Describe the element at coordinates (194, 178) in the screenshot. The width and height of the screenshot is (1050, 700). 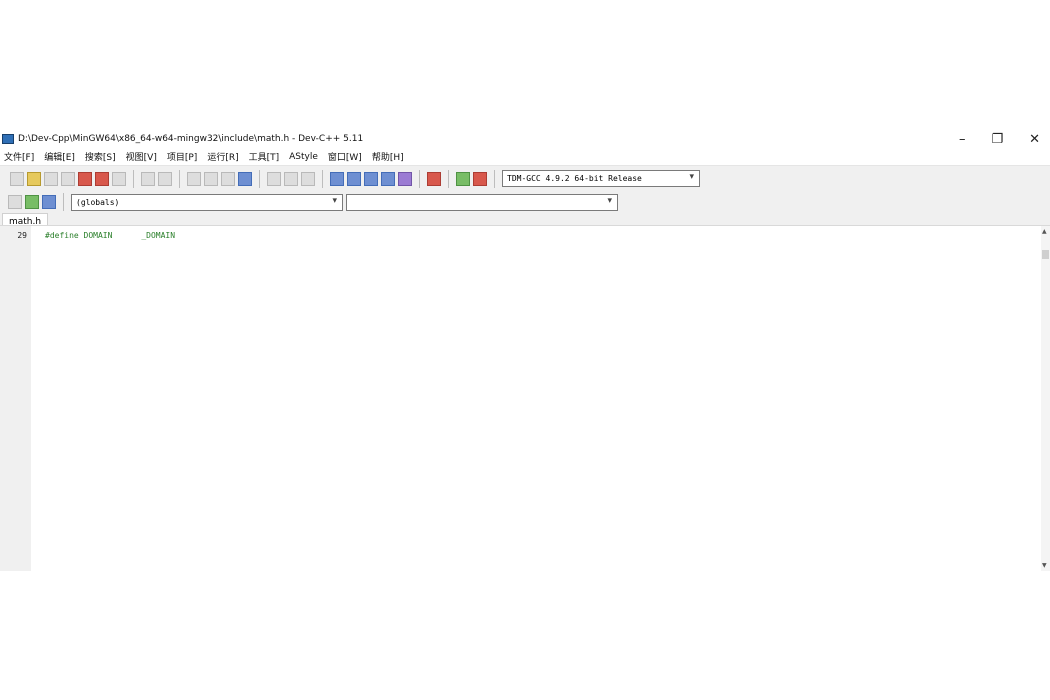
I see `find-icon` at that location.